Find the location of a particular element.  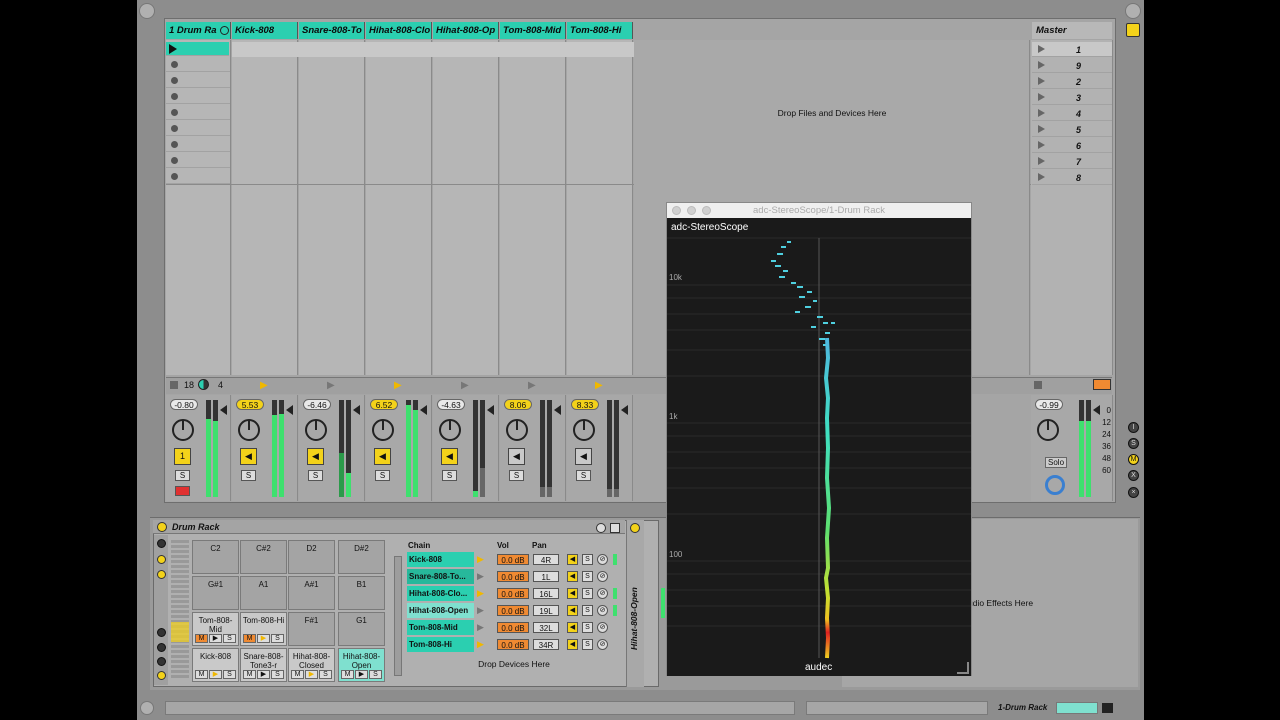

collapse-arrow-icon is located at coordinates (147, 11).